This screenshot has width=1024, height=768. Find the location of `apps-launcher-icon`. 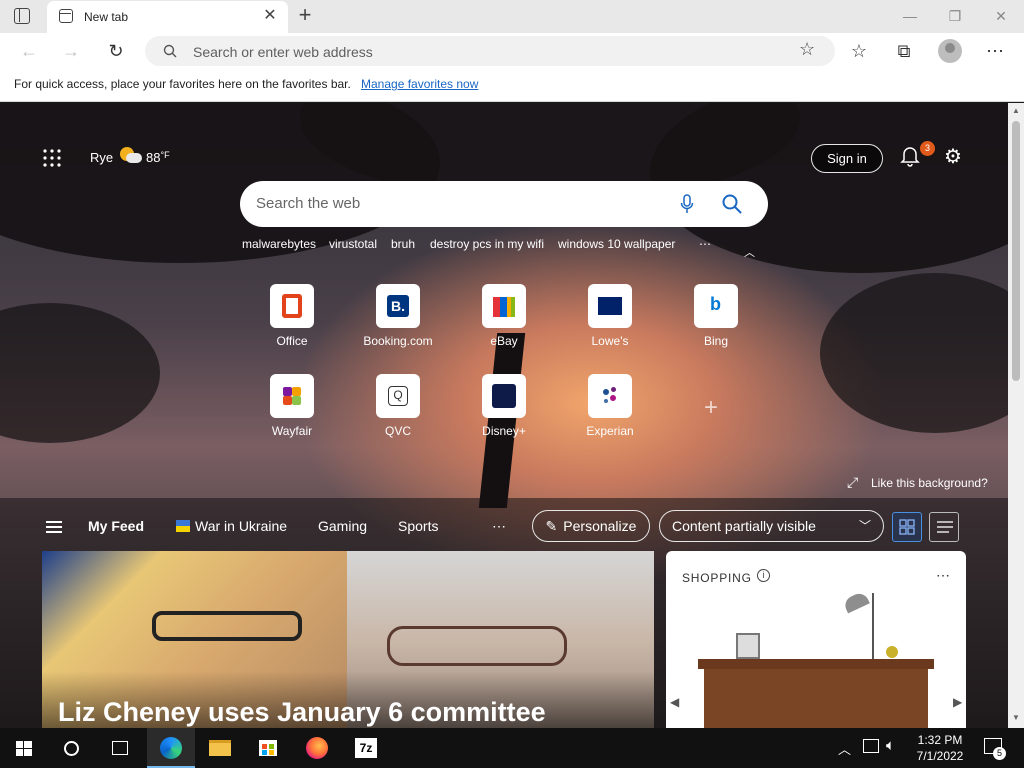

apps-launcher-icon is located at coordinates (52, 158).